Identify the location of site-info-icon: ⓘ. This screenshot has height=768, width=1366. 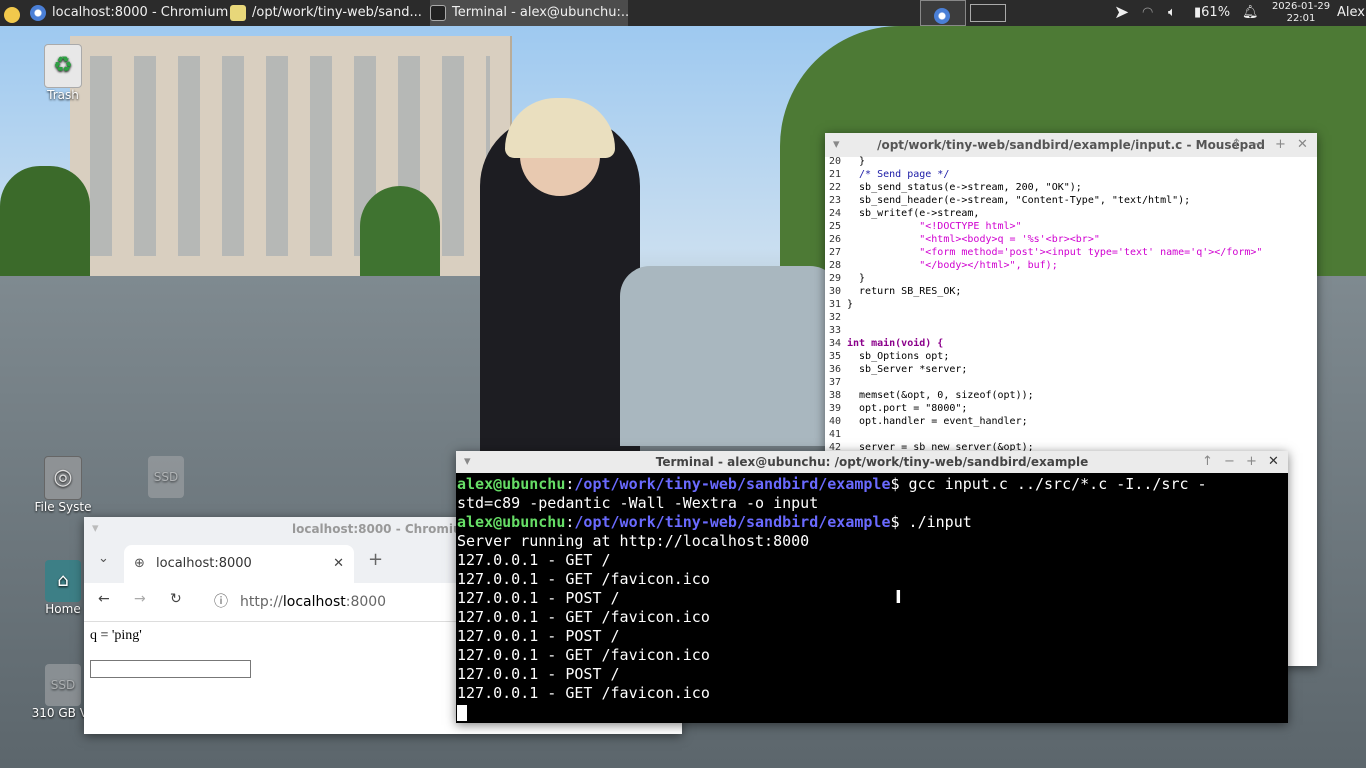
(221, 602).